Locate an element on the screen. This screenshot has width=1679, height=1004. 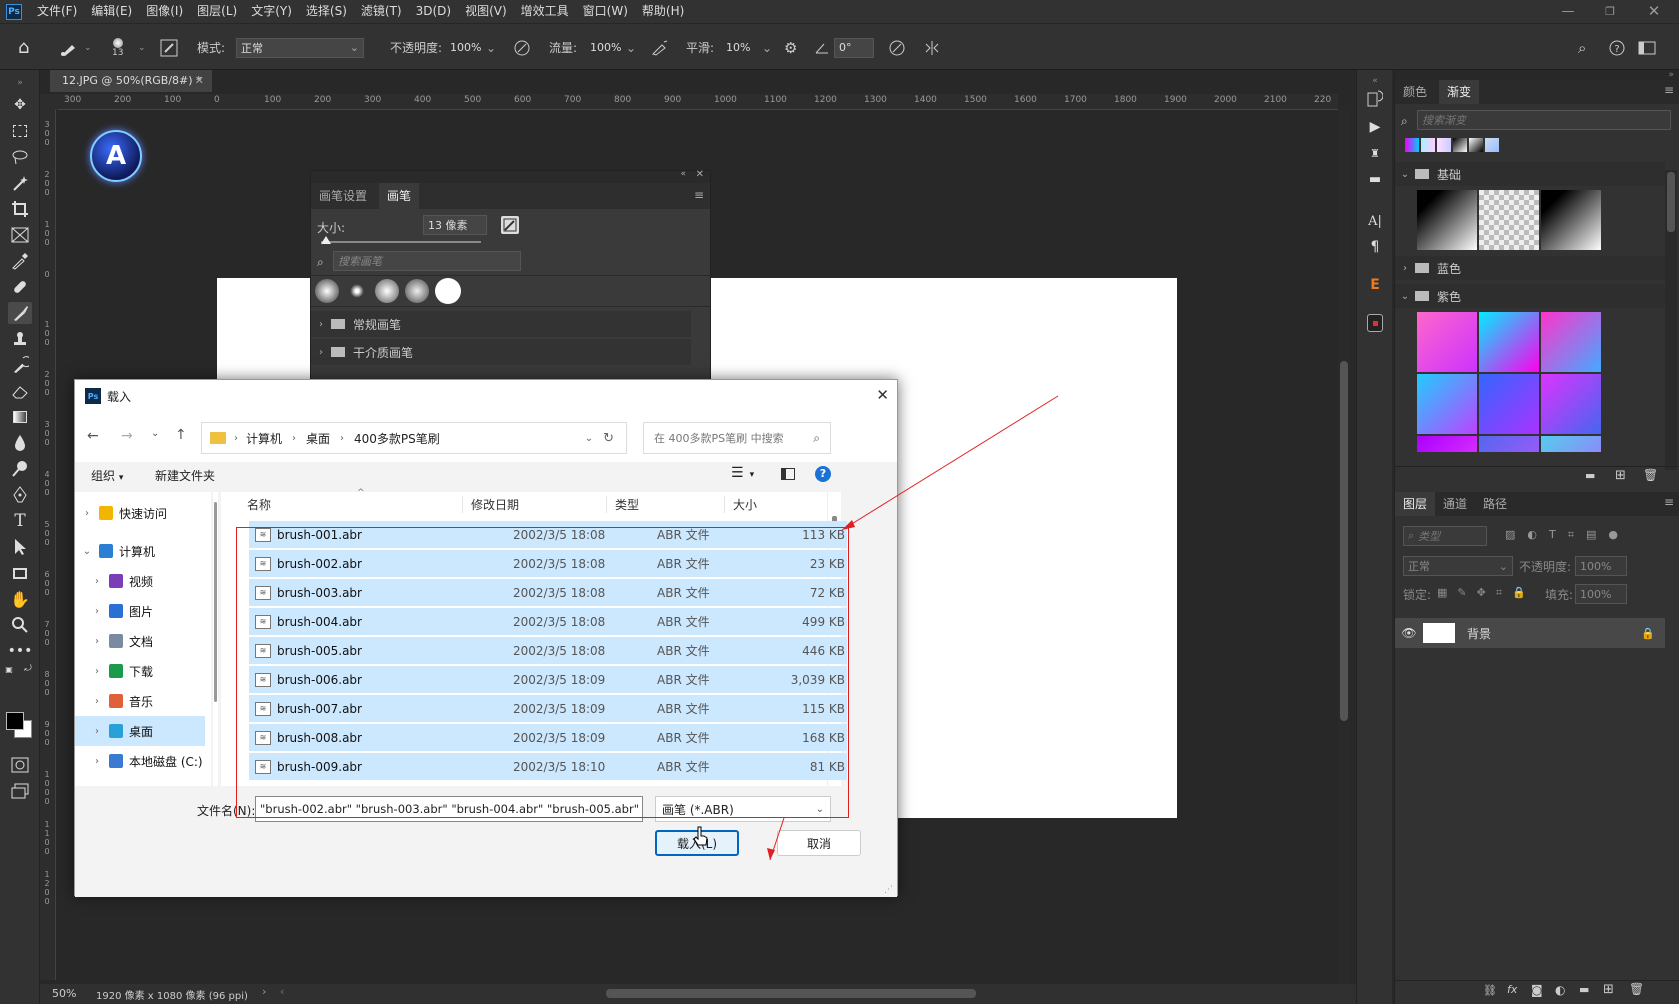
frame-tool-icon is located at coordinates (20, 235).